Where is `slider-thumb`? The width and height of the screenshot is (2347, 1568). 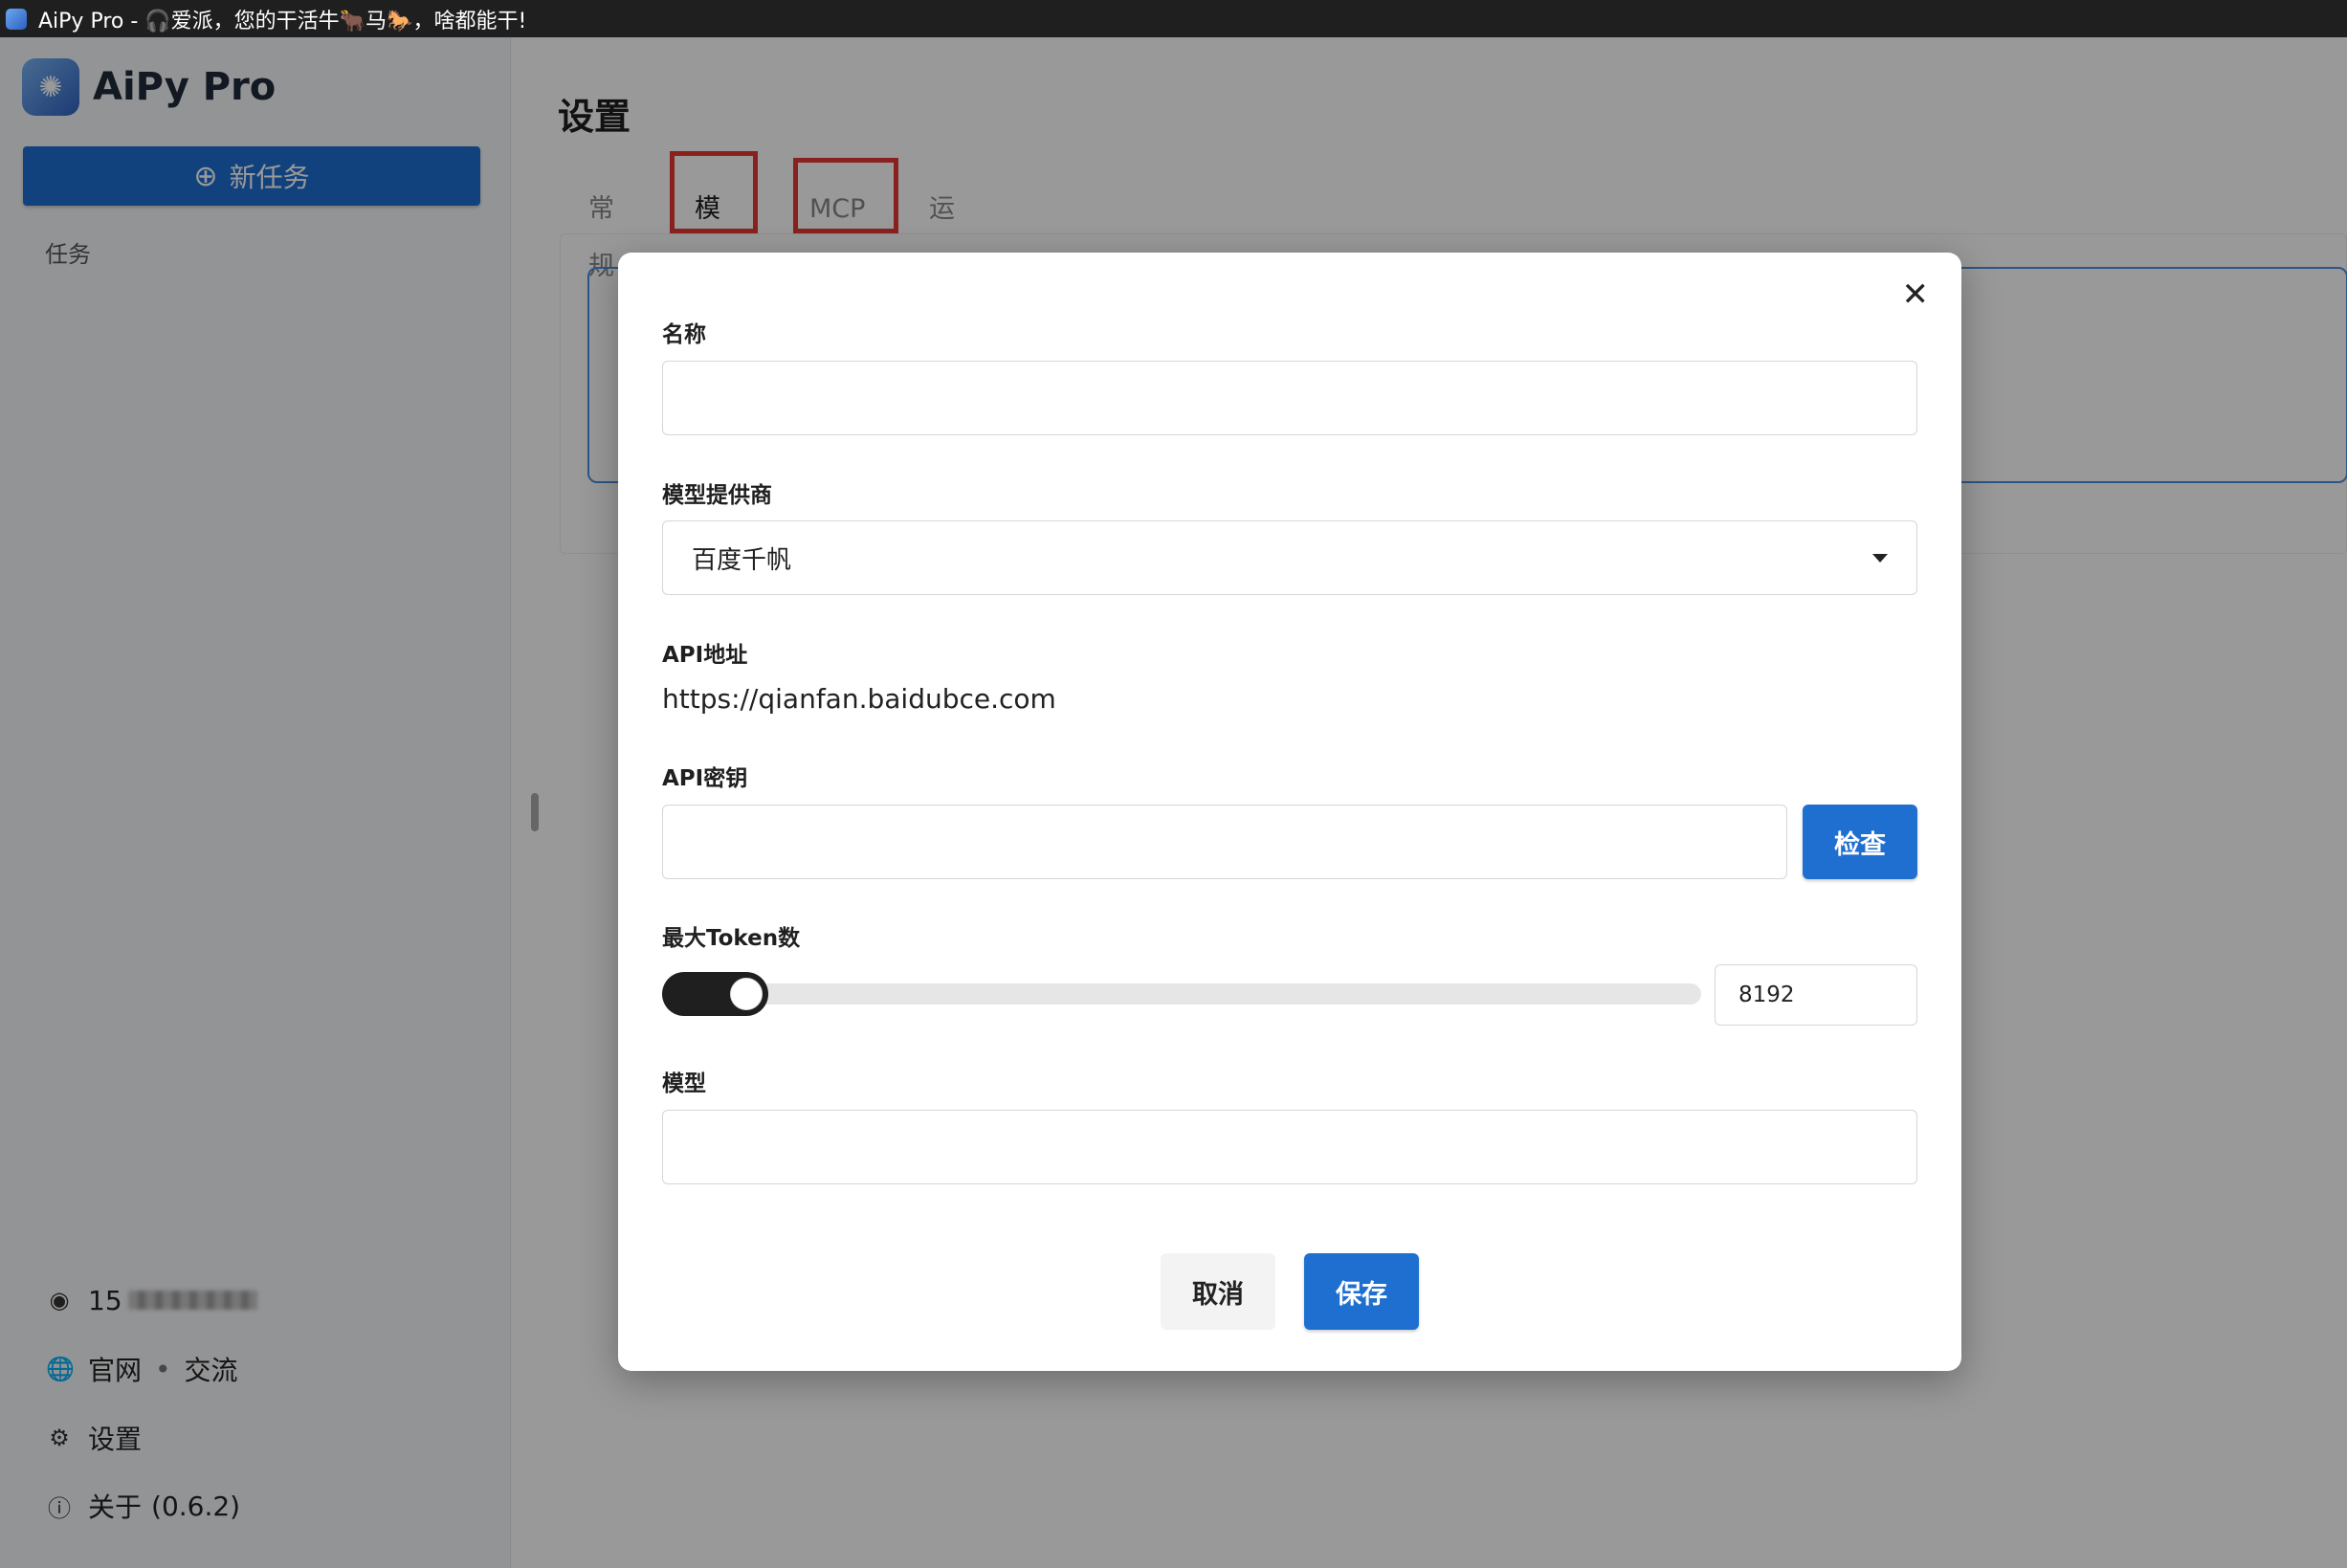 slider-thumb is located at coordinates (746, 994).